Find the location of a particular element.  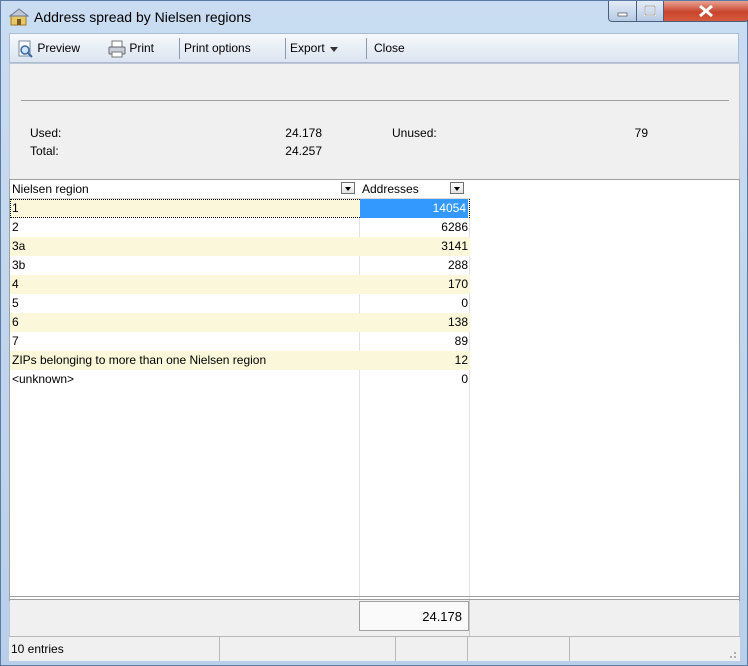

export-button: Export is located at coordinates (315, 48).